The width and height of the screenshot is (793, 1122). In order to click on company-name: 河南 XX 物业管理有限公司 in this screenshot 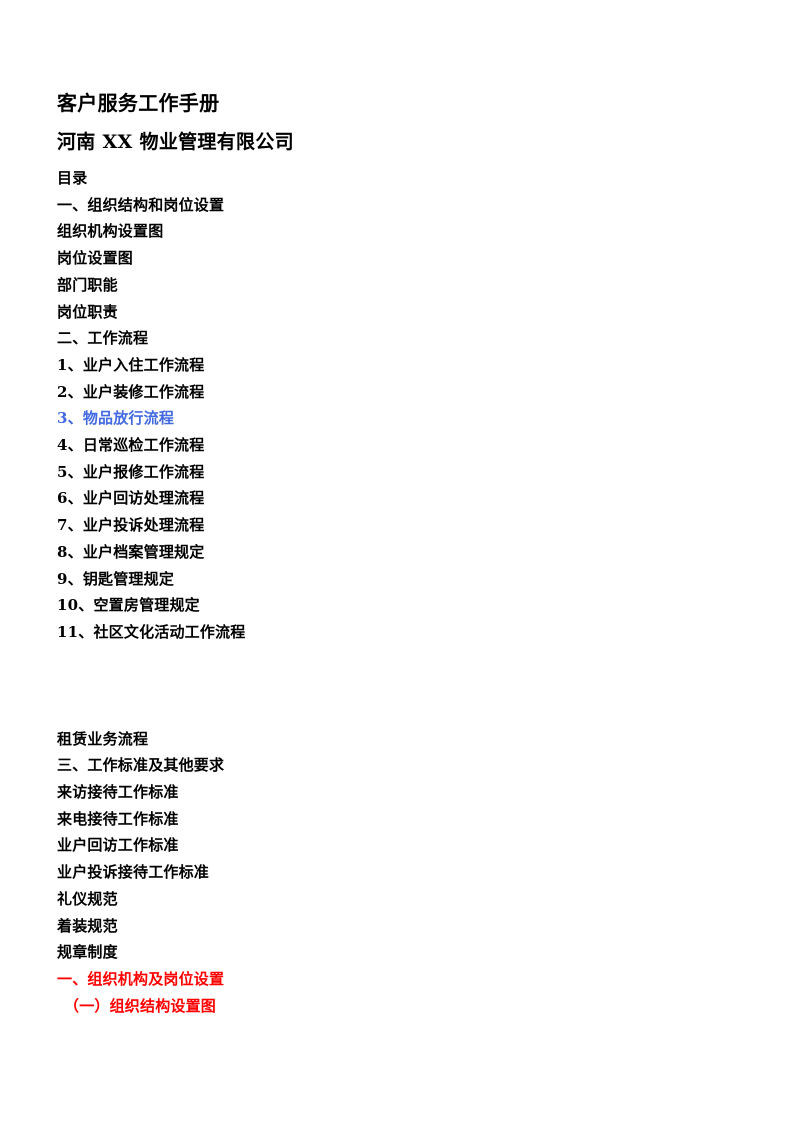, I will do `click(175, 142)`.